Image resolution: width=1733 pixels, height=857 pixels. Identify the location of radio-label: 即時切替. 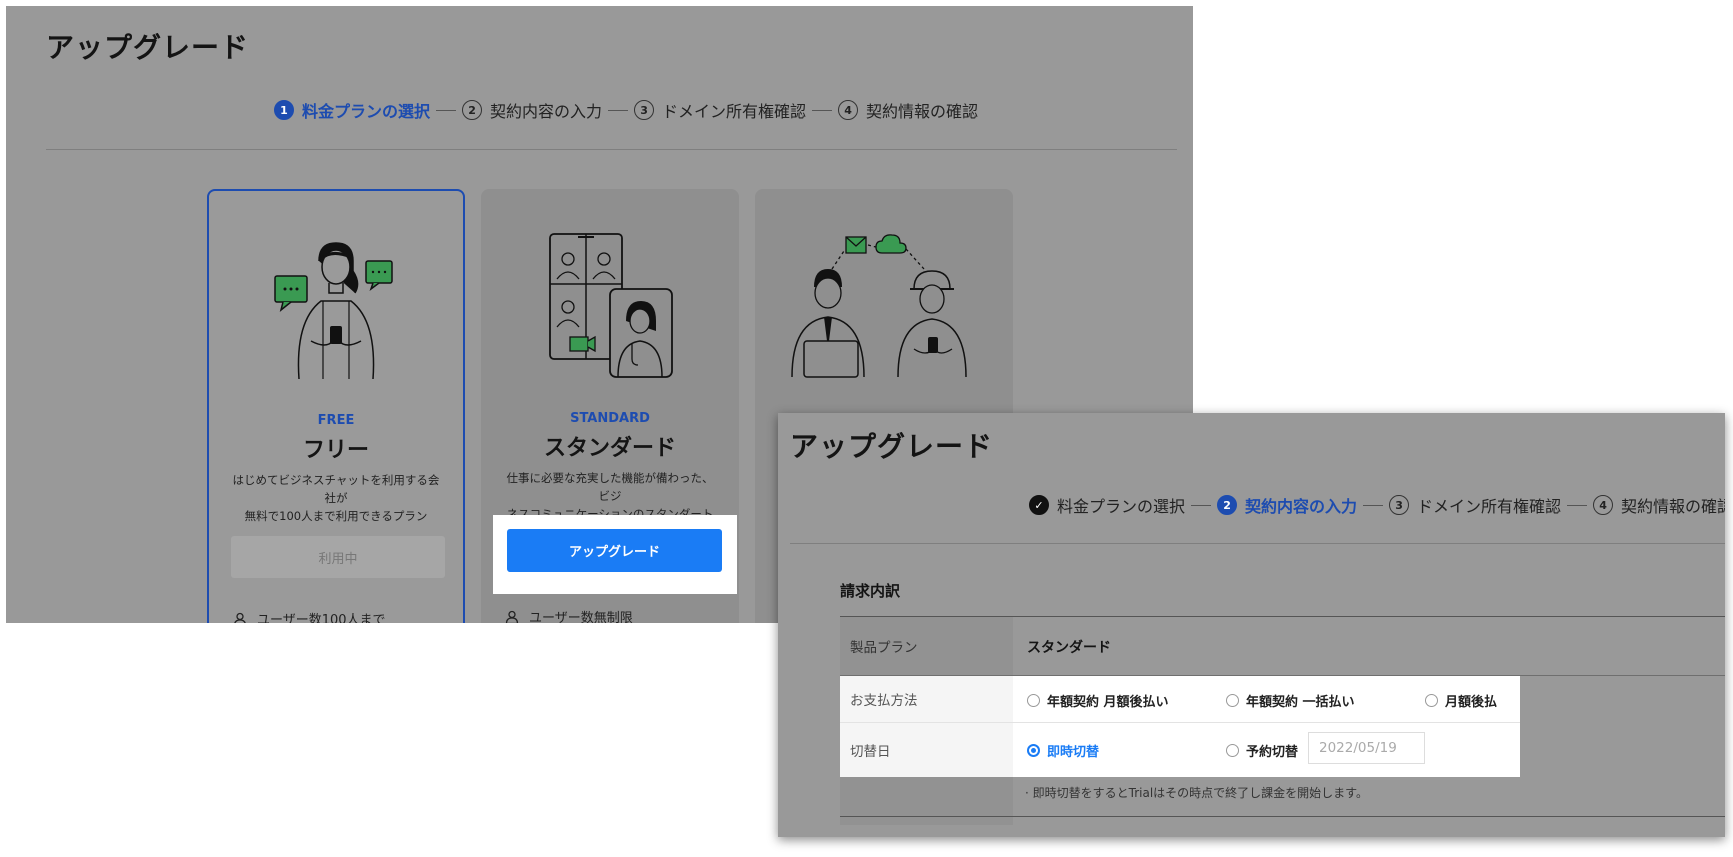
(1073, 752).